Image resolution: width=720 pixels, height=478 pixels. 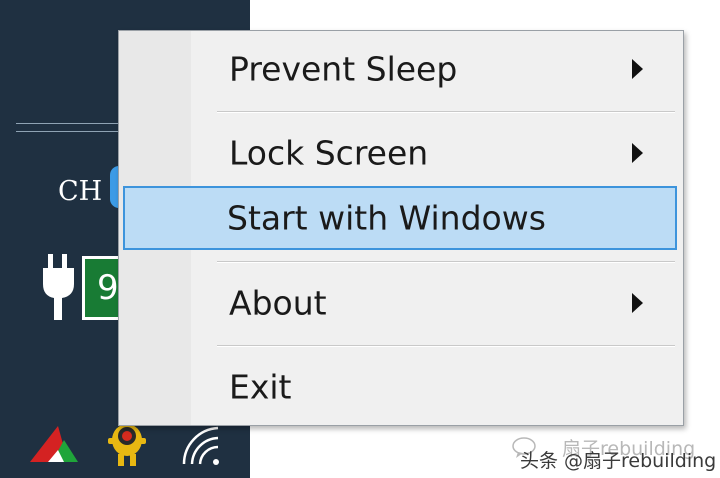 I want to click on menu-item-lock-screen: Lock Screen, so click(x=400, y=153).